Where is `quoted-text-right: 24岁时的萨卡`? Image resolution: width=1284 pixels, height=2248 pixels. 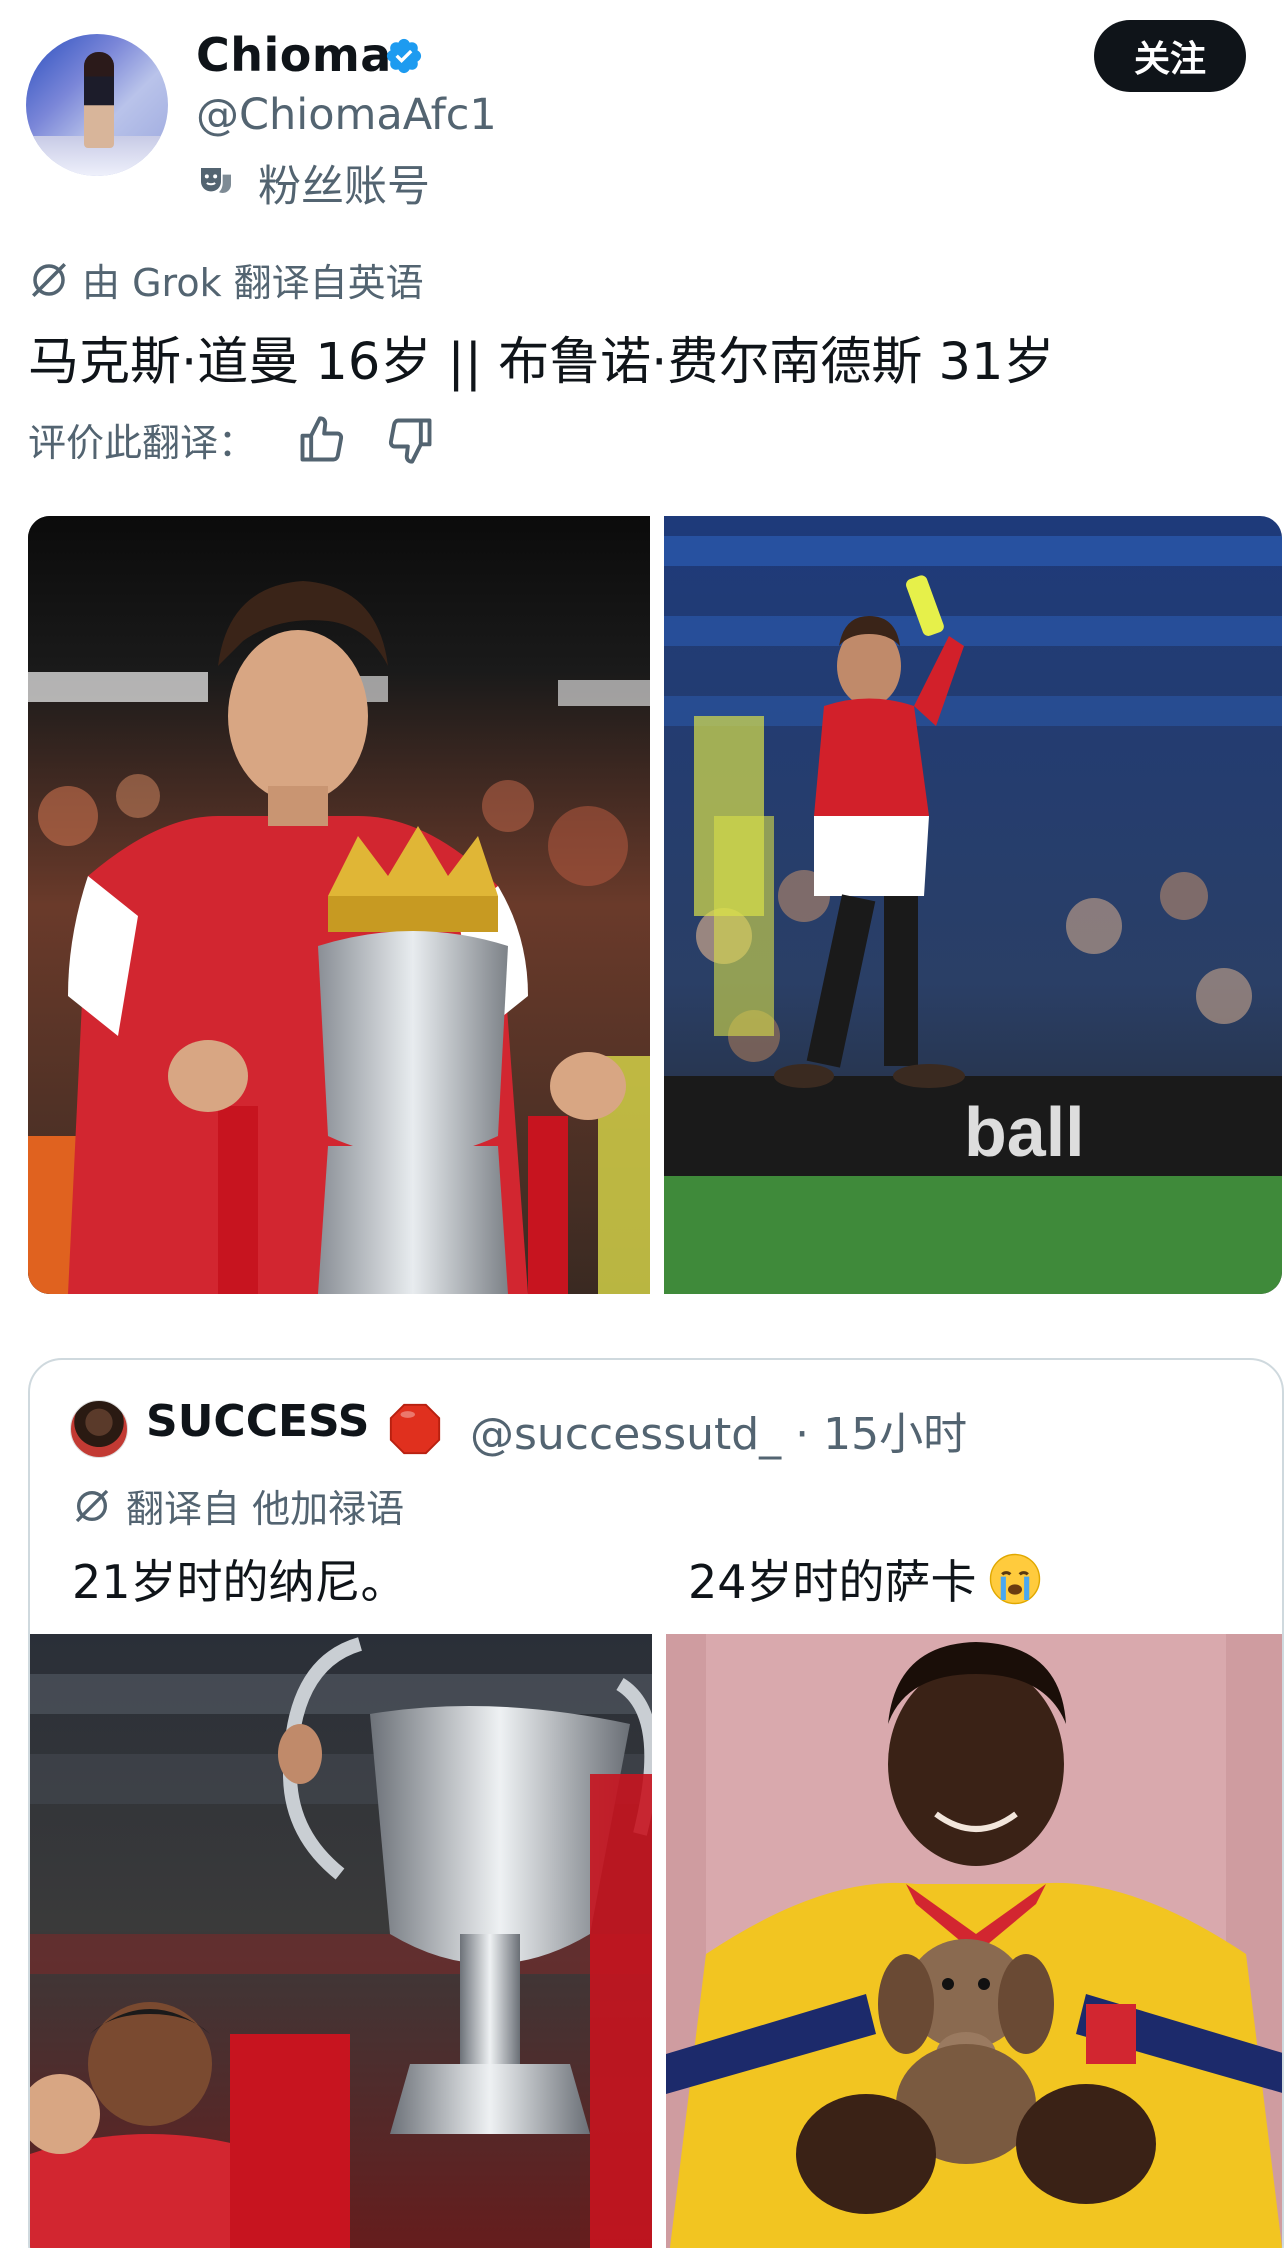
quoted-text-right: 24岁时的萨卡 is located at coordinates (832, 1582).